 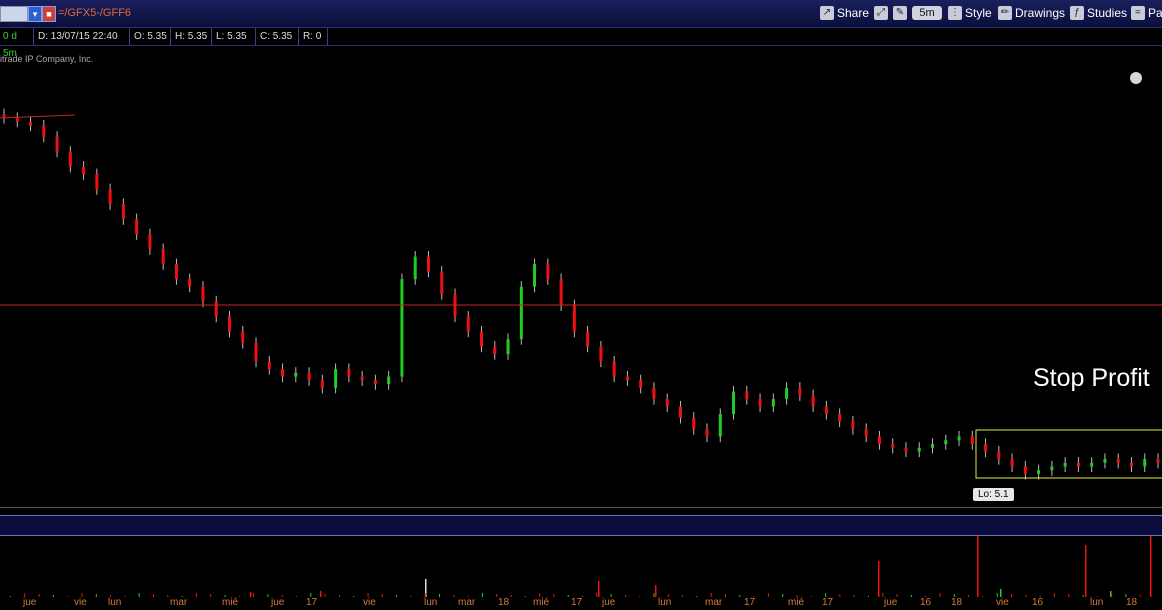 What do you see at coordinates (1136, 78) in the screenshot?
I see `chart-settings-icon` at bounding box center [1136, 78].